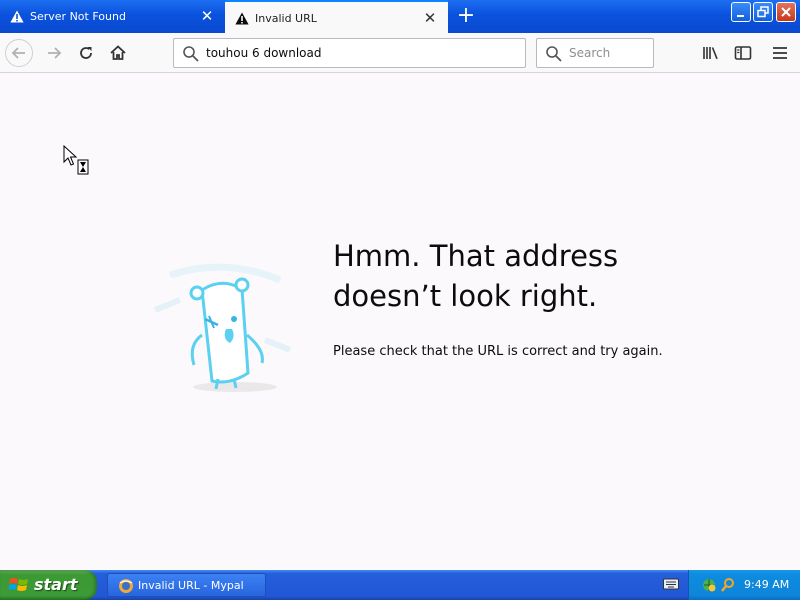 The image size is (800, 600). I want to click on home-button, so click(118, 53).